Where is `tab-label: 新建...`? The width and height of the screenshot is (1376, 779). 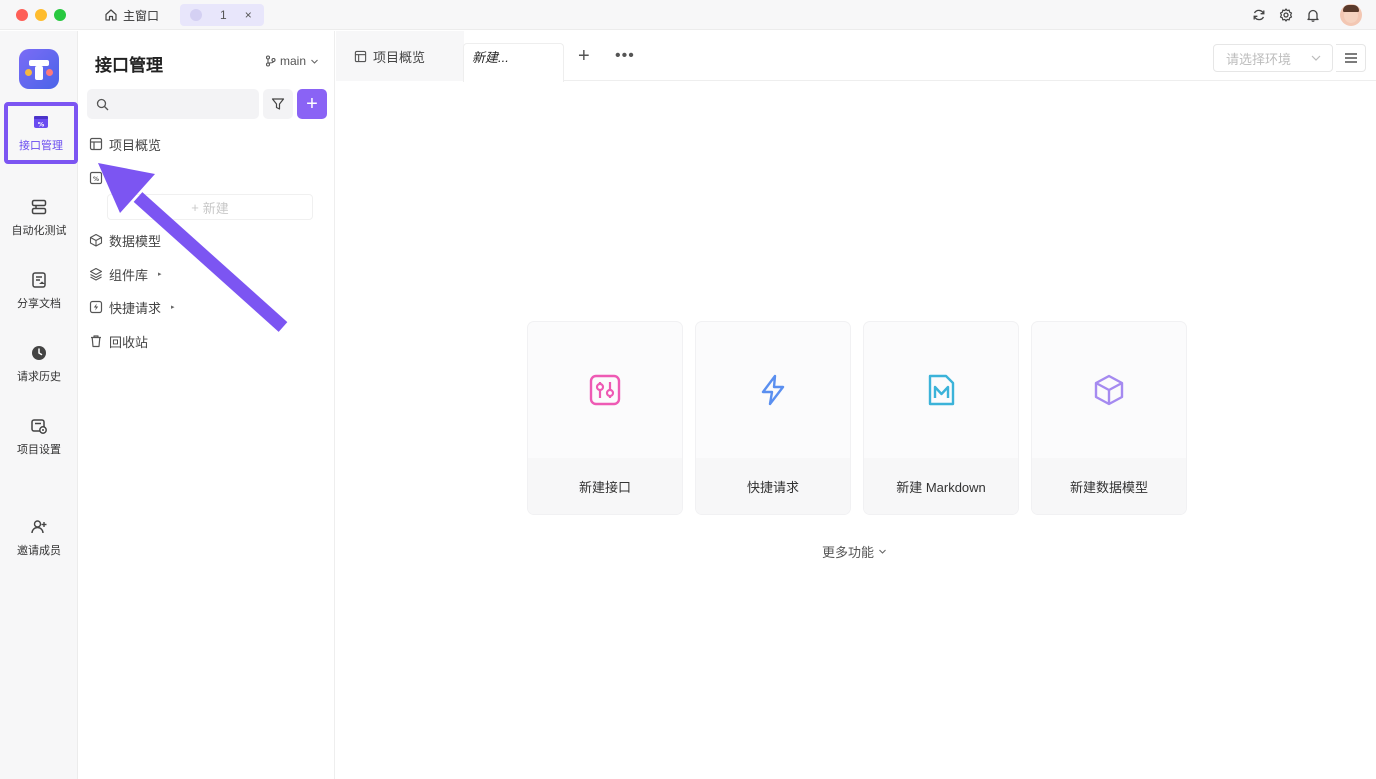 tab-label: 新建... is located at coordinates (490, 57).